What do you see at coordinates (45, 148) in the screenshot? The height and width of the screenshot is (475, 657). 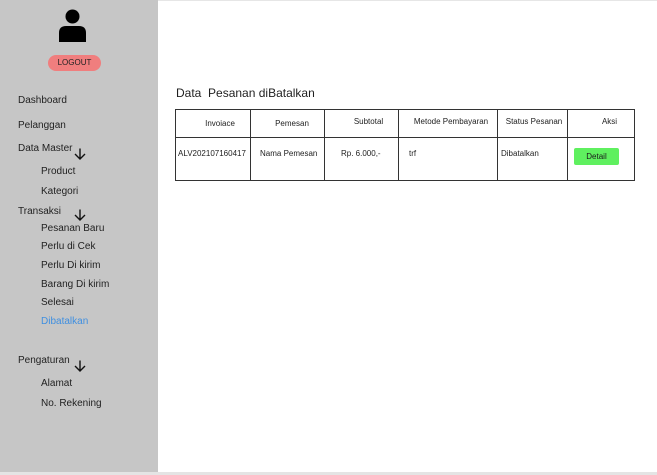 I see `sidebar-item-data-master: Data Master` at bounding box center [45, 148].